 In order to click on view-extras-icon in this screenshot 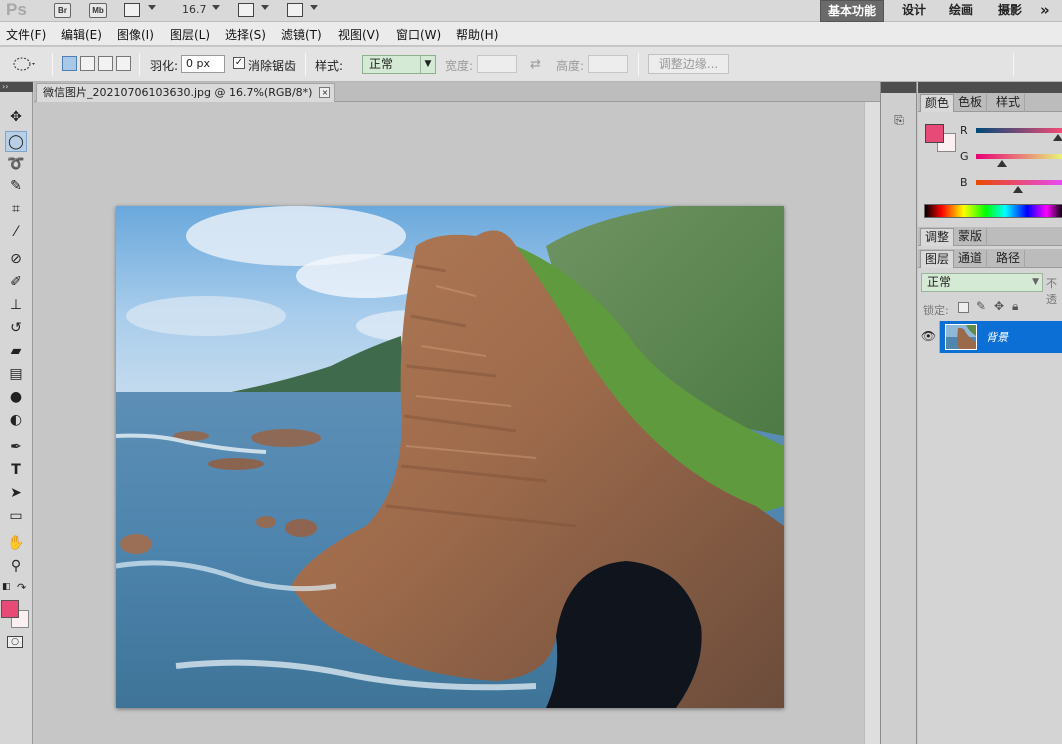, I will do `click(132, 10)`.